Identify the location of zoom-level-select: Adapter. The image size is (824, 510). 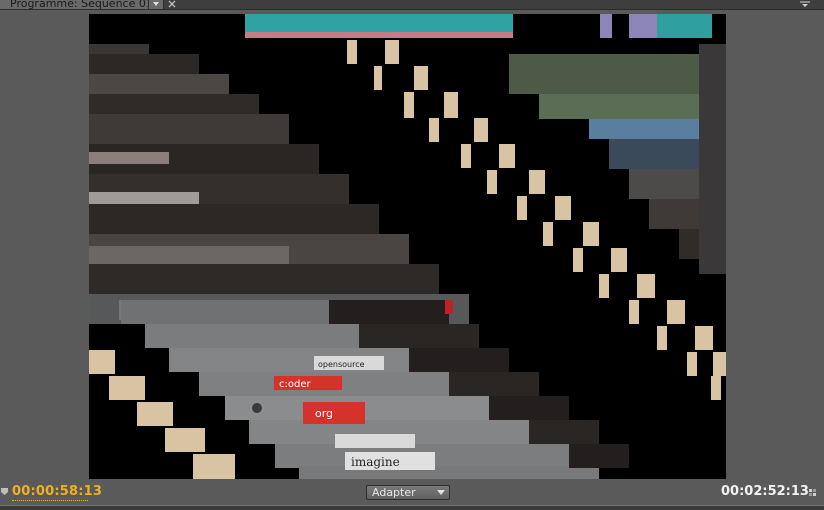
(408, 492).